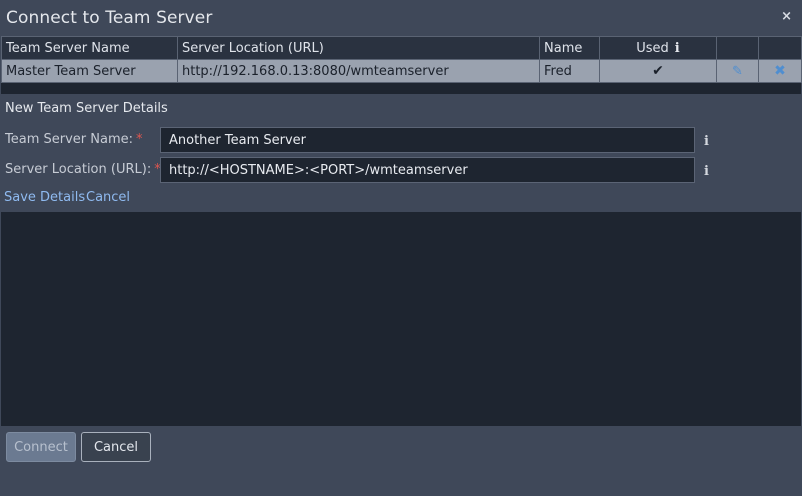  I want to click on close-icon: ×, so click(786, 16).